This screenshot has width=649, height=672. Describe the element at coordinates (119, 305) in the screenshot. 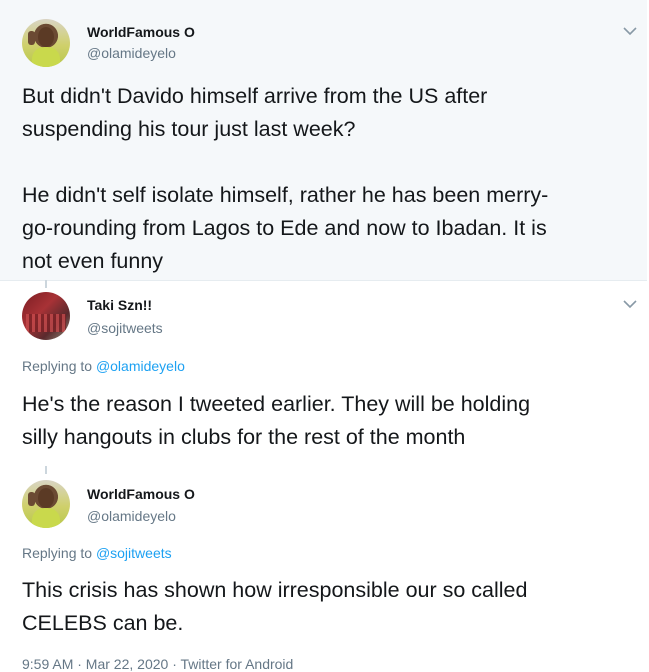

I see `display-name: Taki Szn!!` at that location.